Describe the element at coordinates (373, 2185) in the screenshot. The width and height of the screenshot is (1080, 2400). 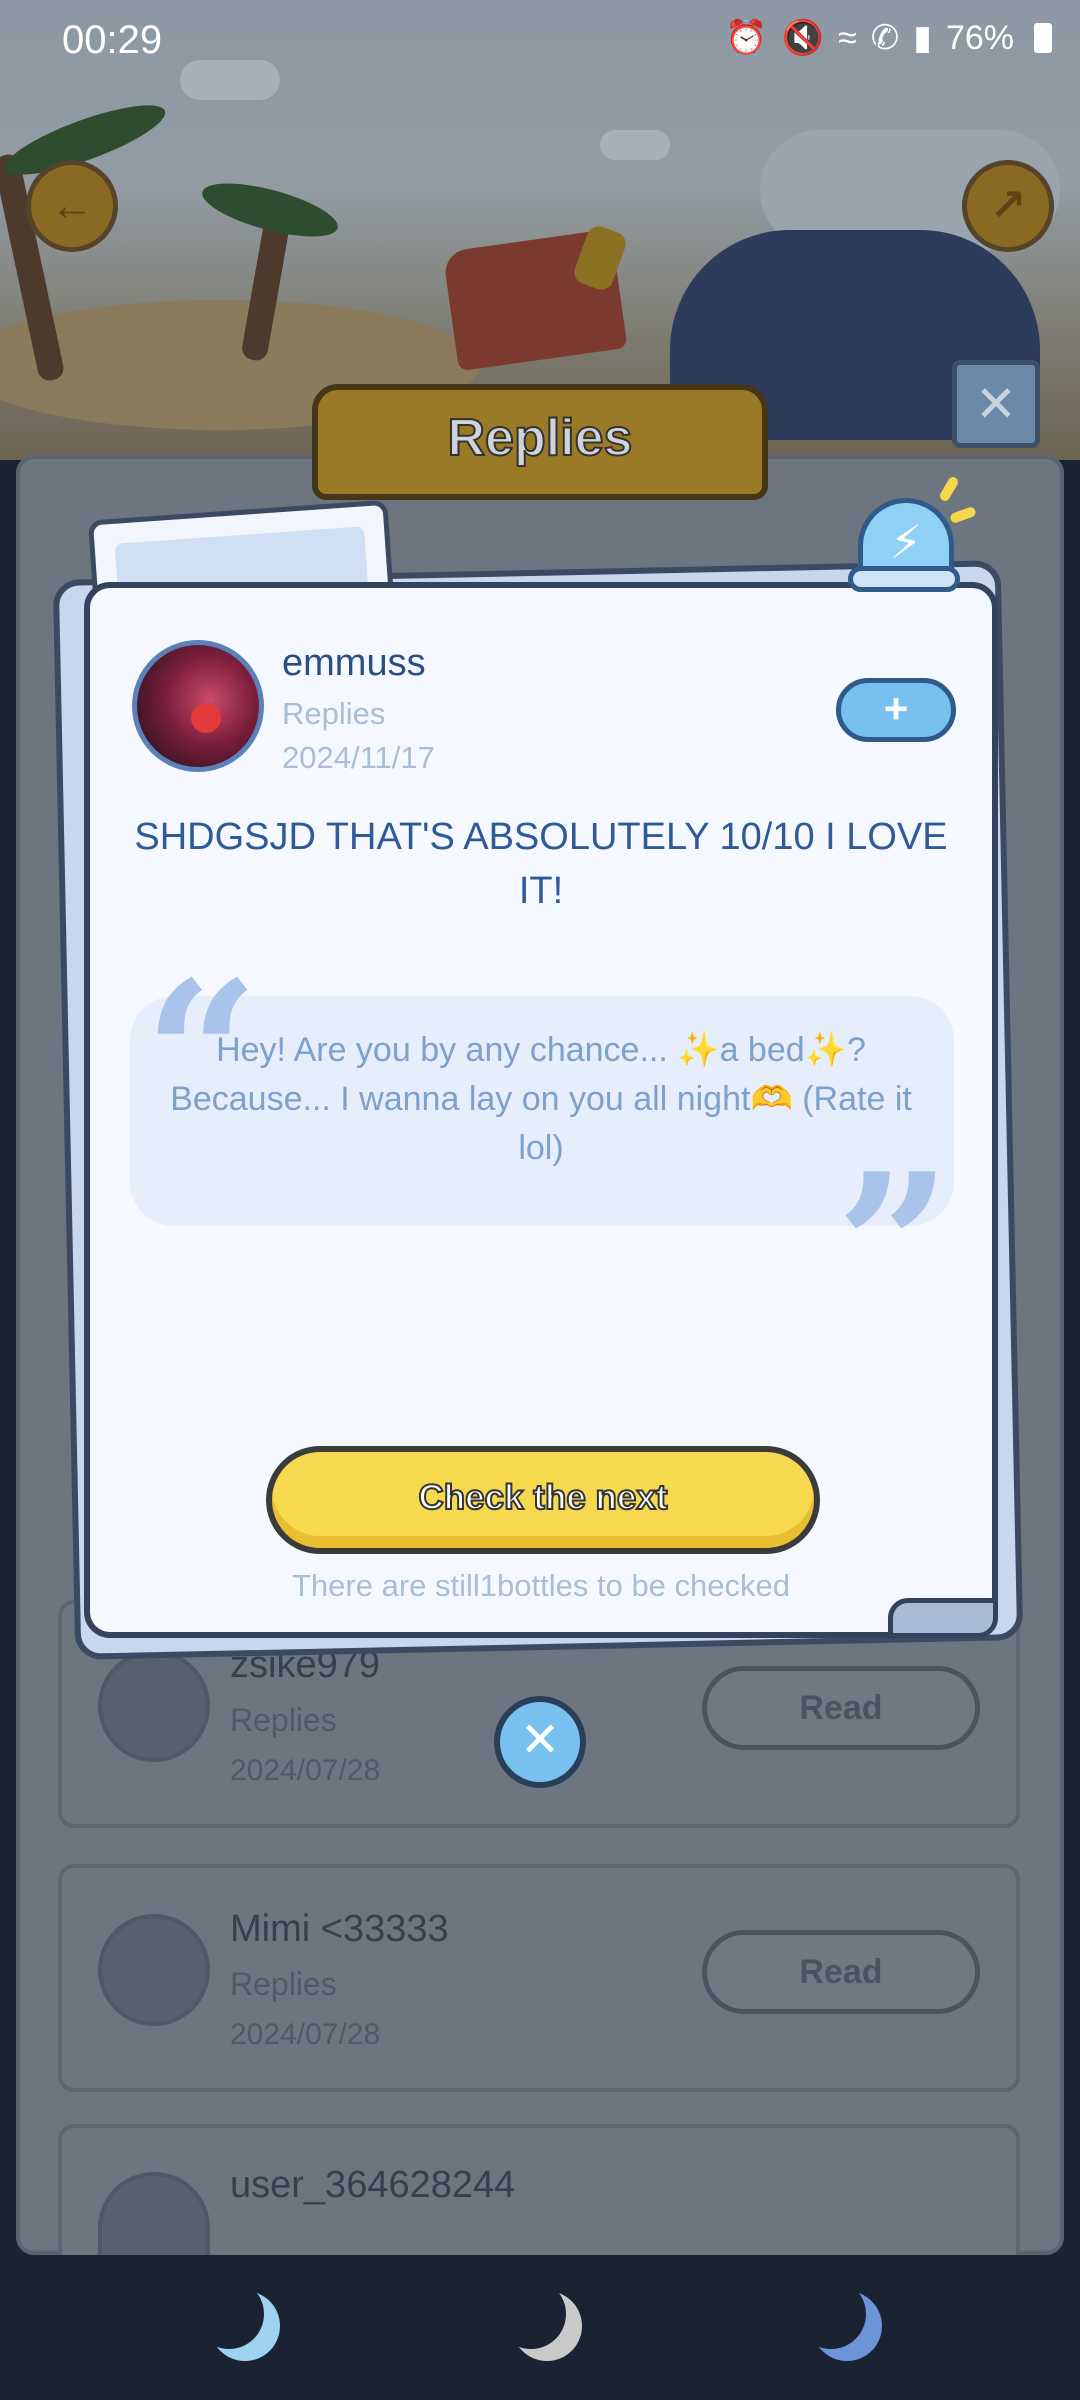
I see `list-item-name: user_364628244` at that location.